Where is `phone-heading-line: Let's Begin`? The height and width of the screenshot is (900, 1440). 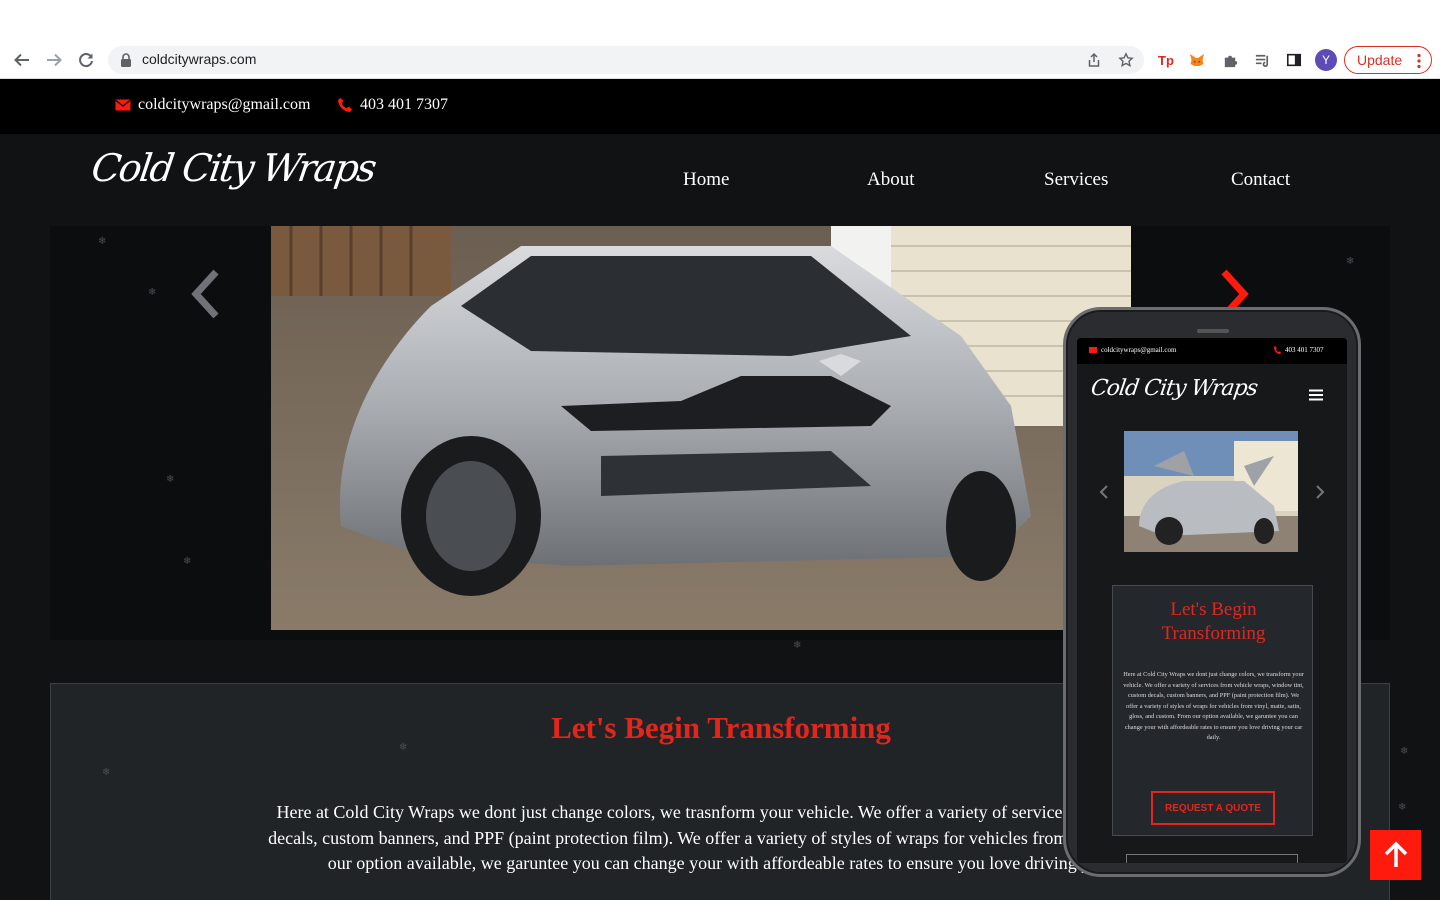
phone-heading-line: Let's Begin is located at coordinates (1213, 609).